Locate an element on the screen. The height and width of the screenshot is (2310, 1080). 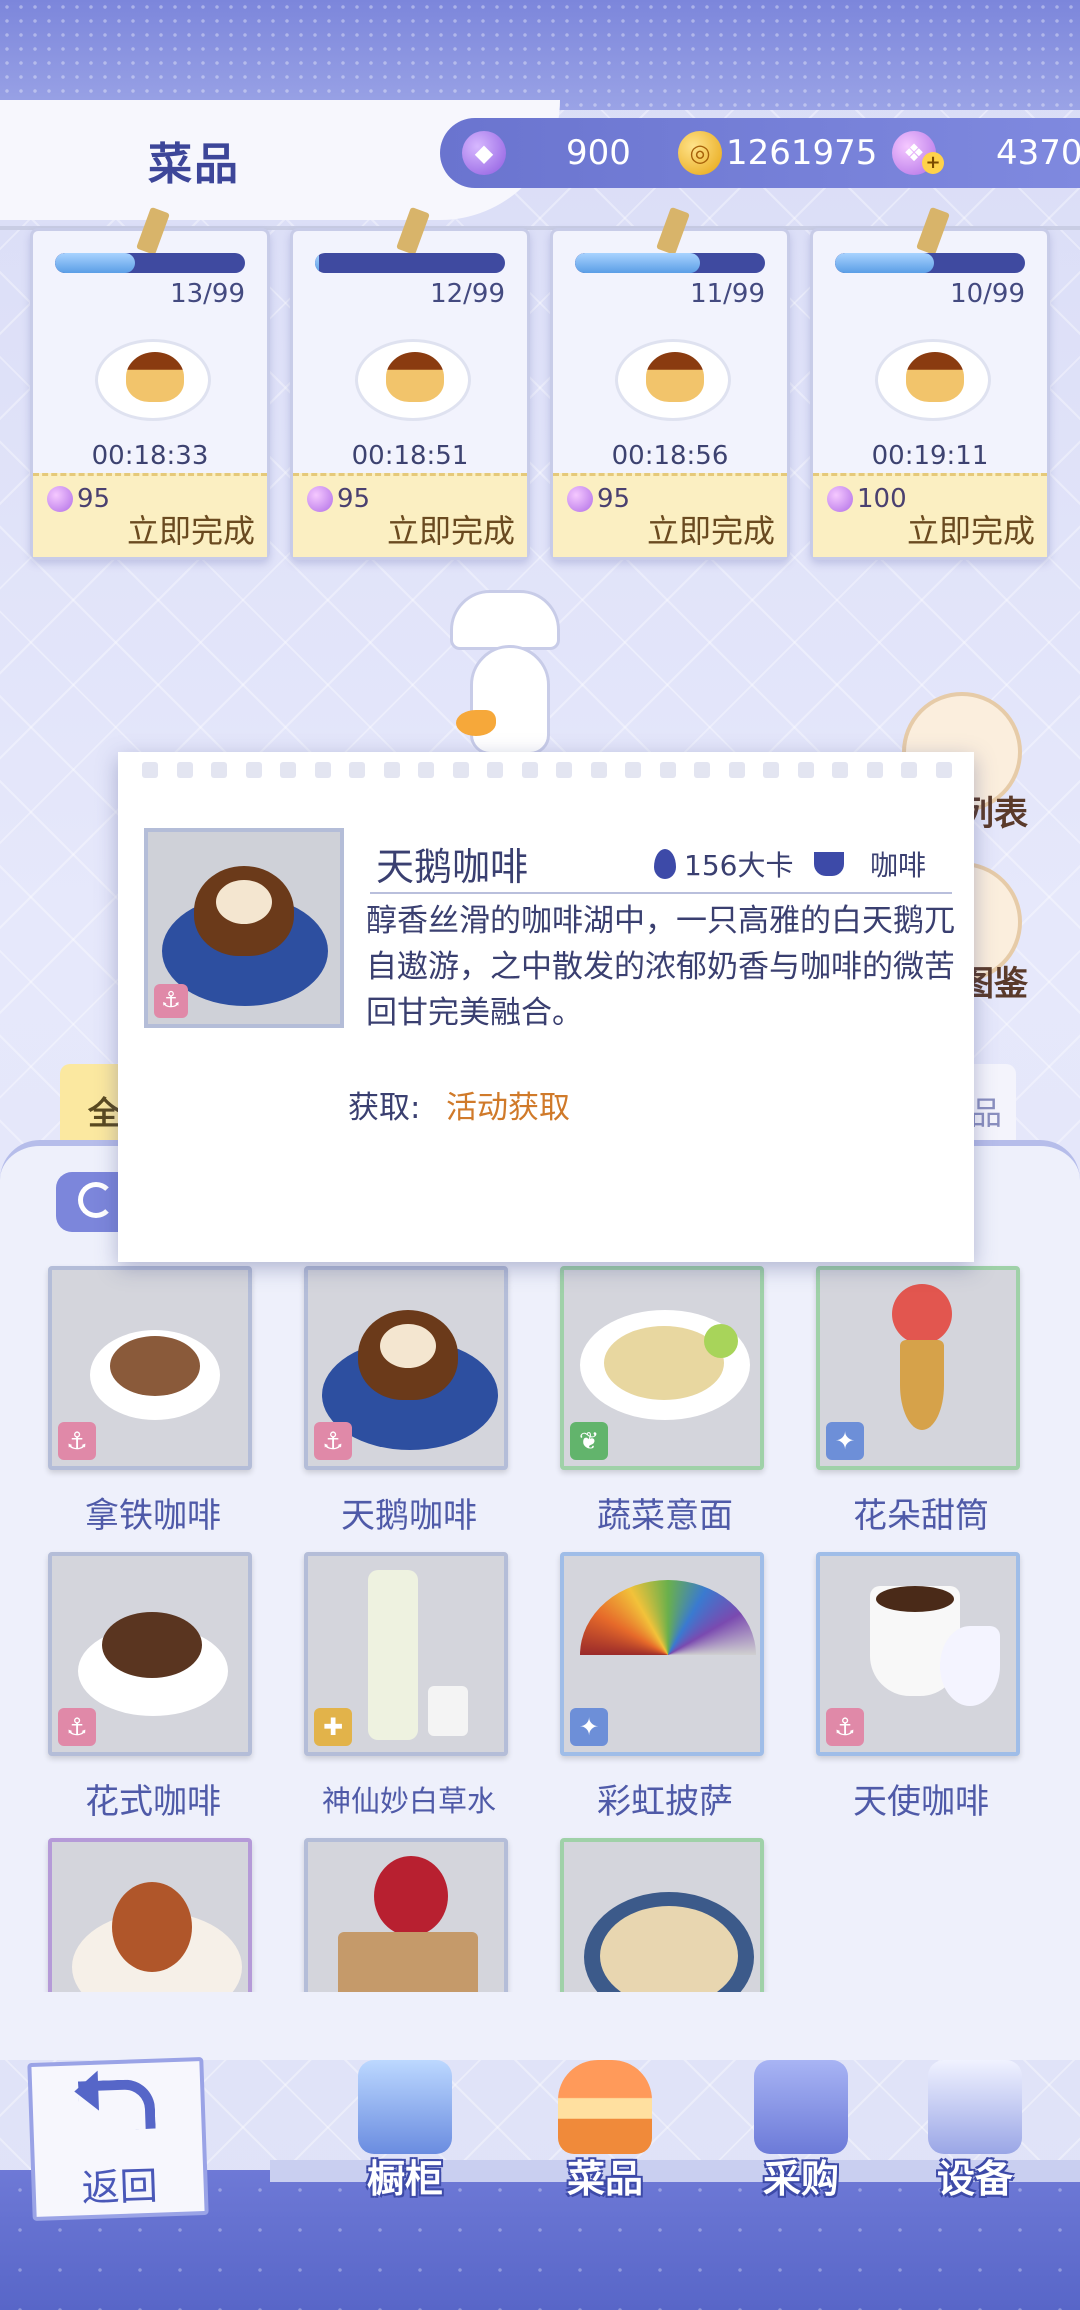
nav-purchase: 采购 is located at coordinates (801, 2135).